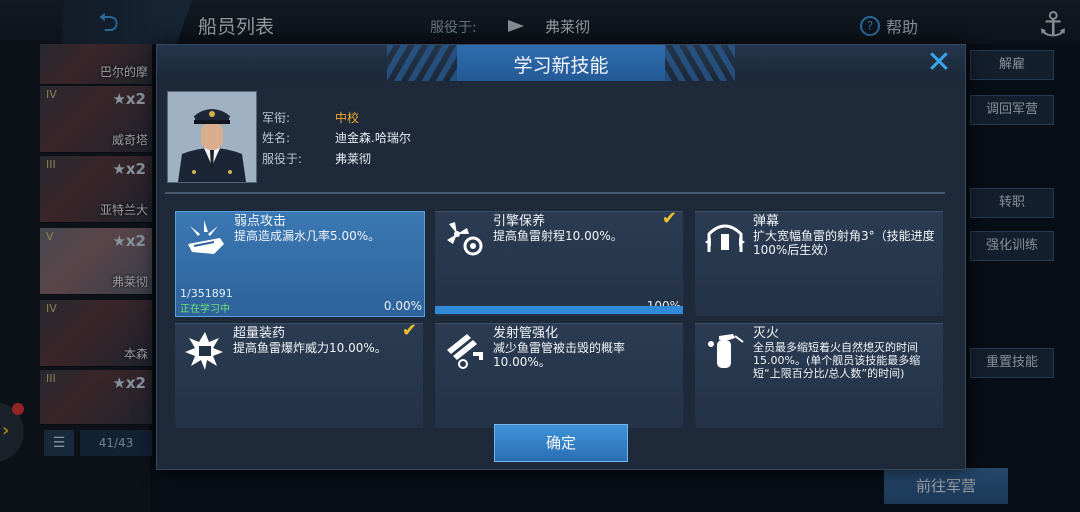  Describe the element at coordinates (206, 293) in the screenshot. I see `skill-exp: 1/351891` at that location.